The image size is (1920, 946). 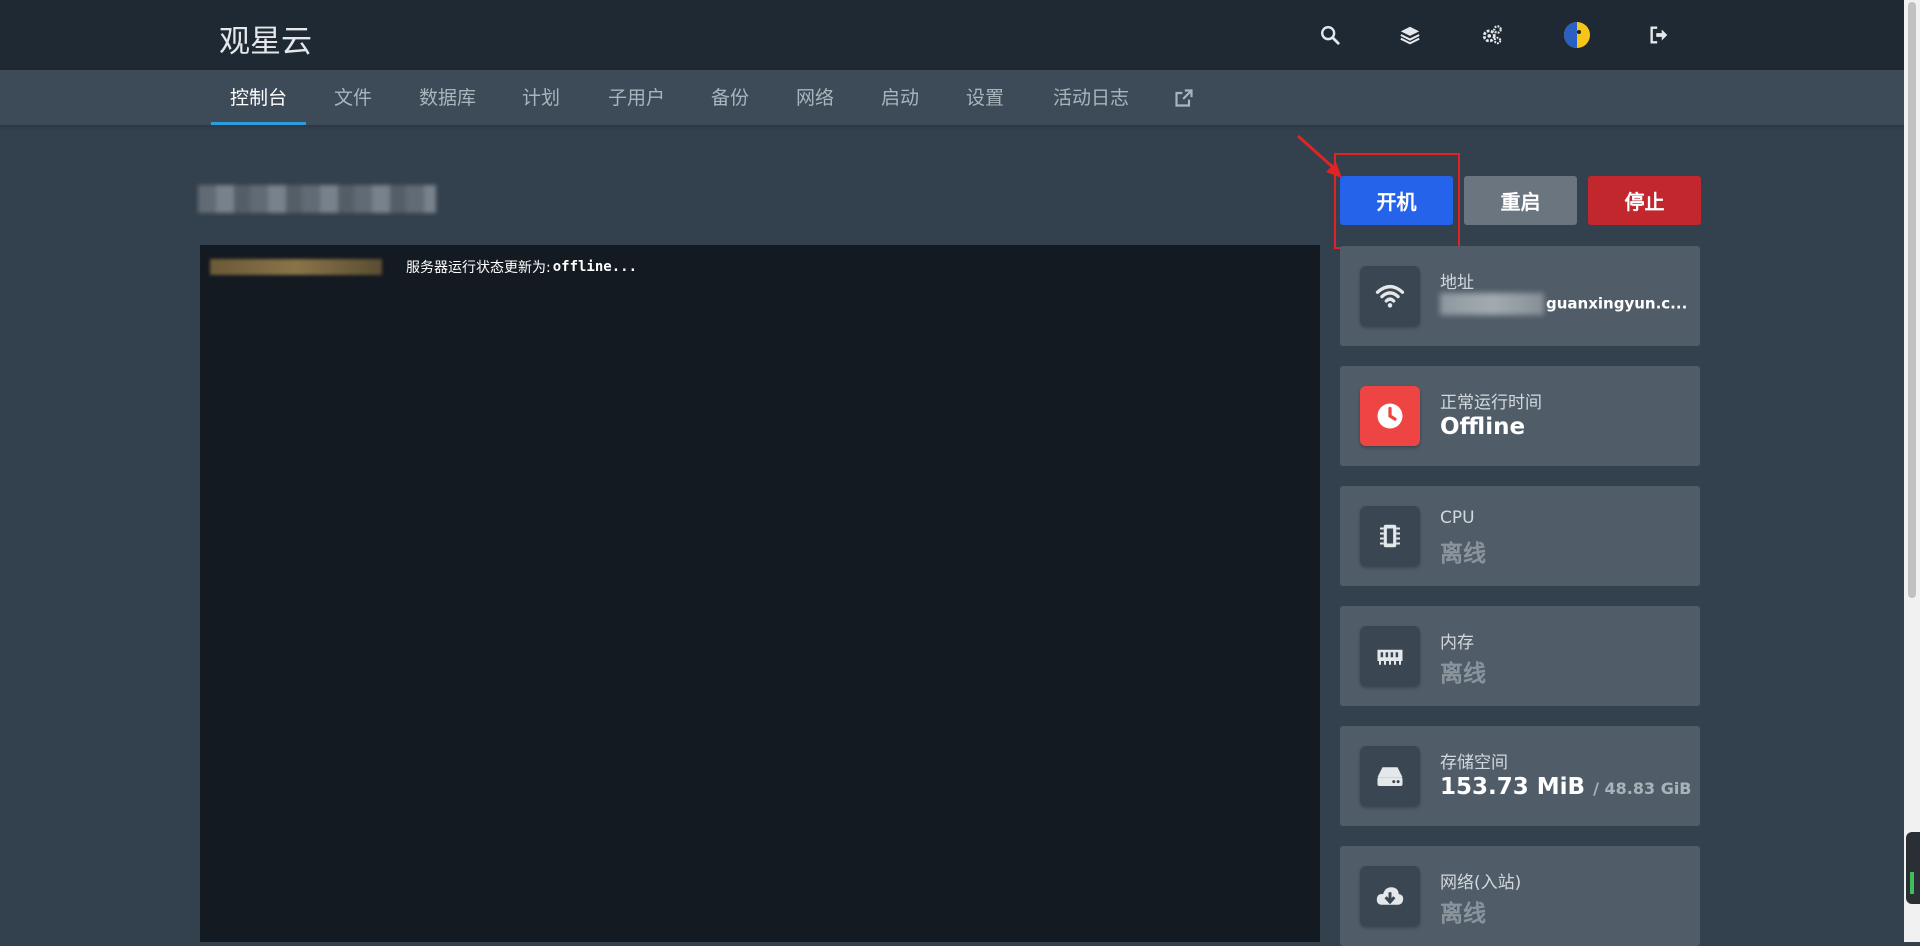 I want to click on stat-card-storage: 存储空间 153.73 MiB / 48.83 GiB, so click(x=1520, y=776).